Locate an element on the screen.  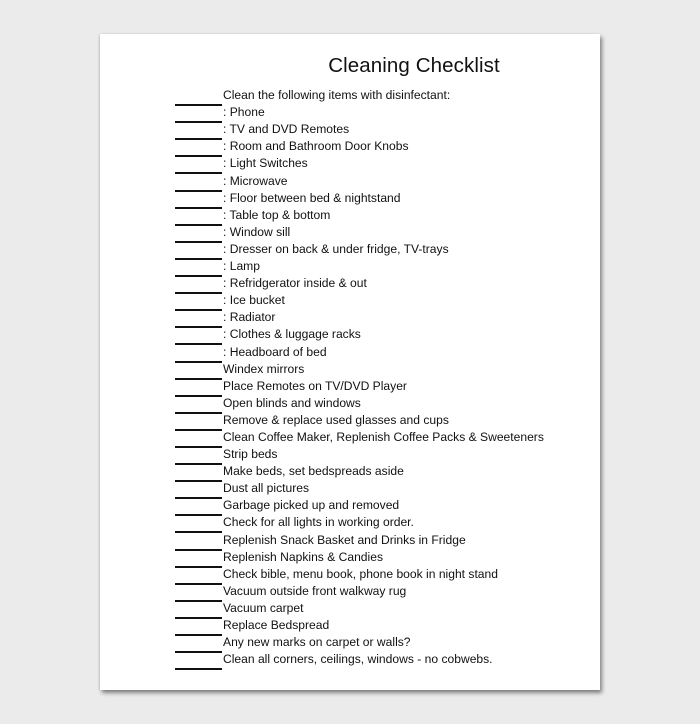
checklist-item: Windex mirrors is located at coordinates (359, 370).